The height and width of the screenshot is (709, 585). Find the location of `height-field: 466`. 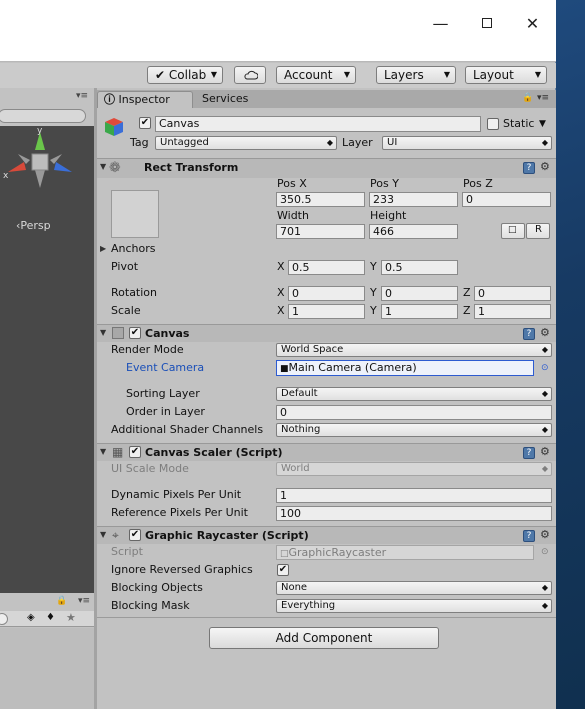

height-field: 466 is located at coordinates (413, 231).